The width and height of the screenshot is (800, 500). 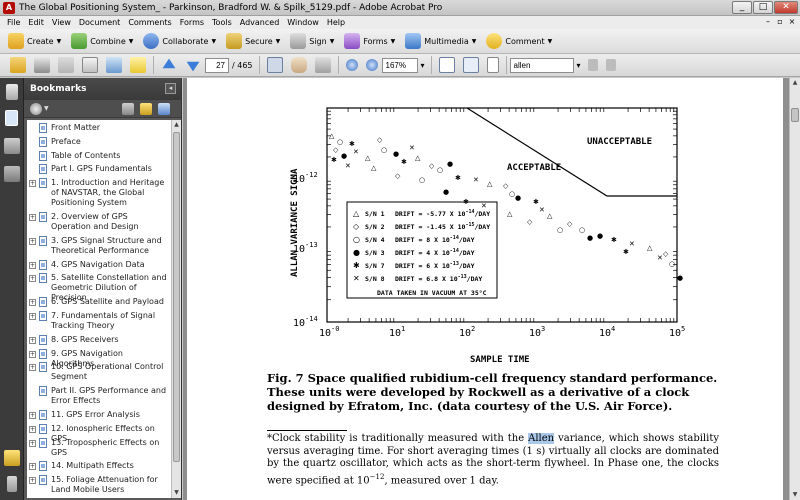 I want to click on secure-button: Secure ▼, so click(x=255, y=41).